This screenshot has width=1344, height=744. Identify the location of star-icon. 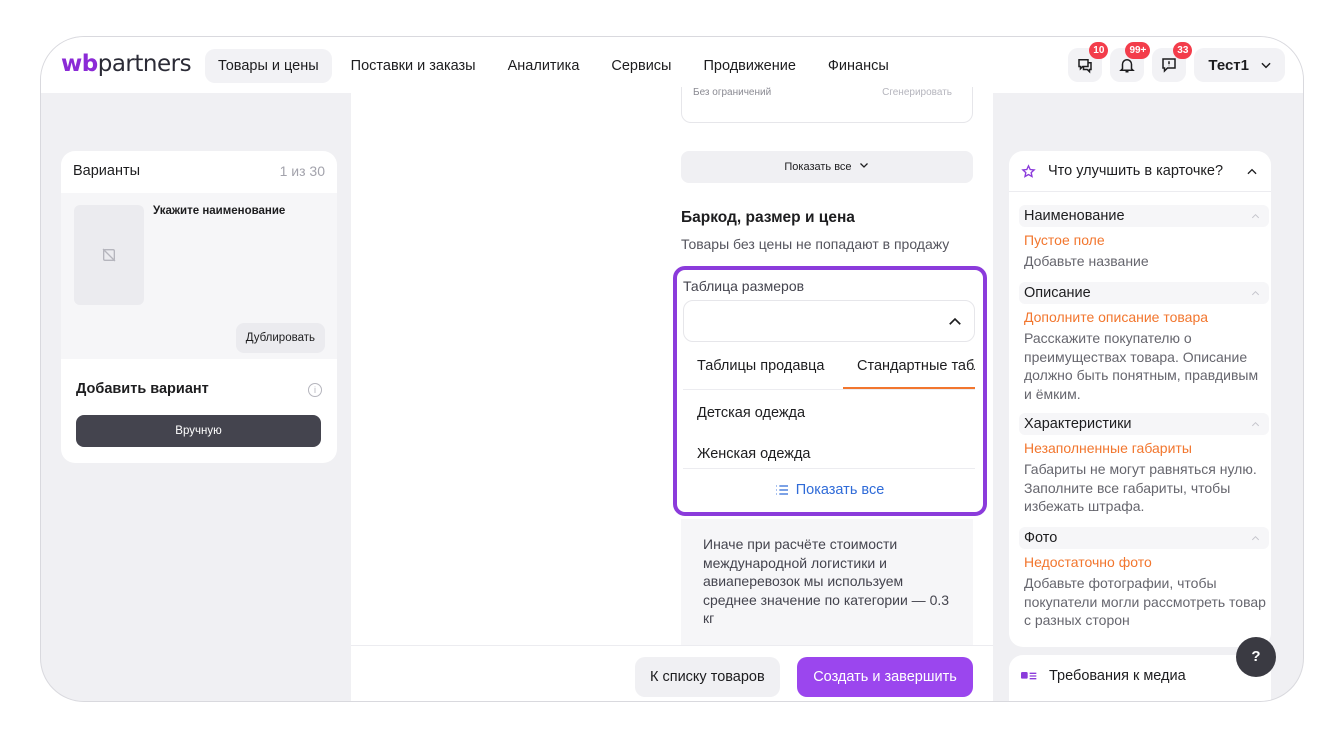
(1028, 170).